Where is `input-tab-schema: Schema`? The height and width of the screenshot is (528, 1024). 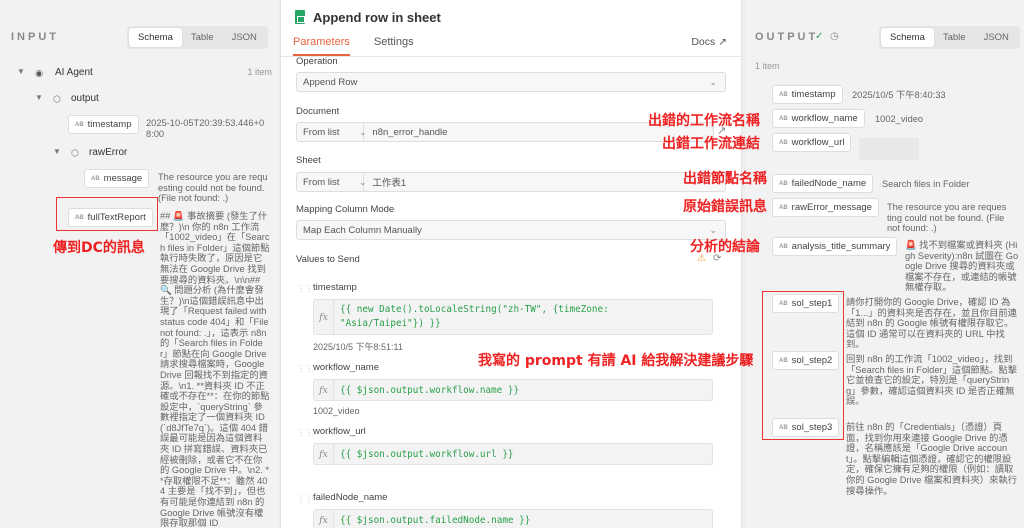 input-tab-schema: Schema is located at coordinates (155, 37).